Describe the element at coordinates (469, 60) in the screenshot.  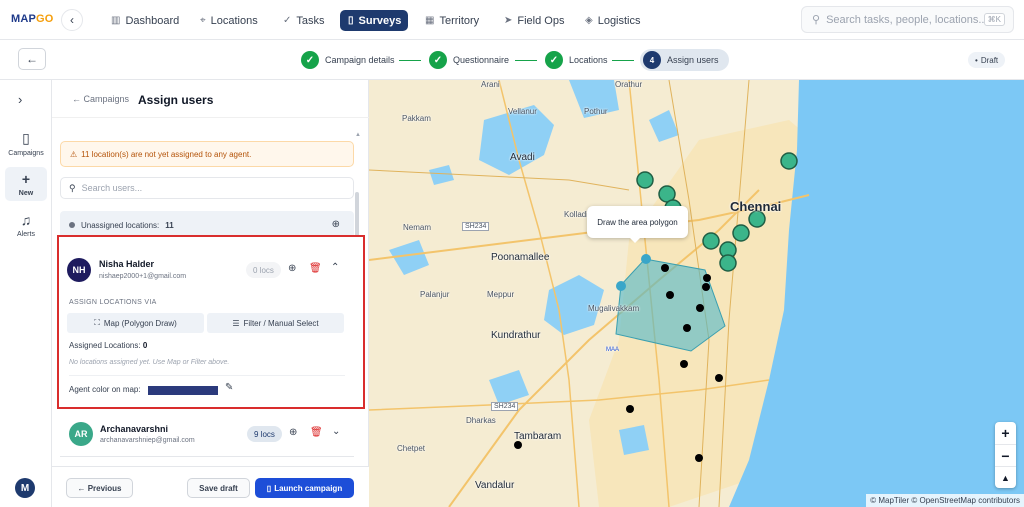
I see `step-questionnaire: ✓ Questionnaire` at that location.